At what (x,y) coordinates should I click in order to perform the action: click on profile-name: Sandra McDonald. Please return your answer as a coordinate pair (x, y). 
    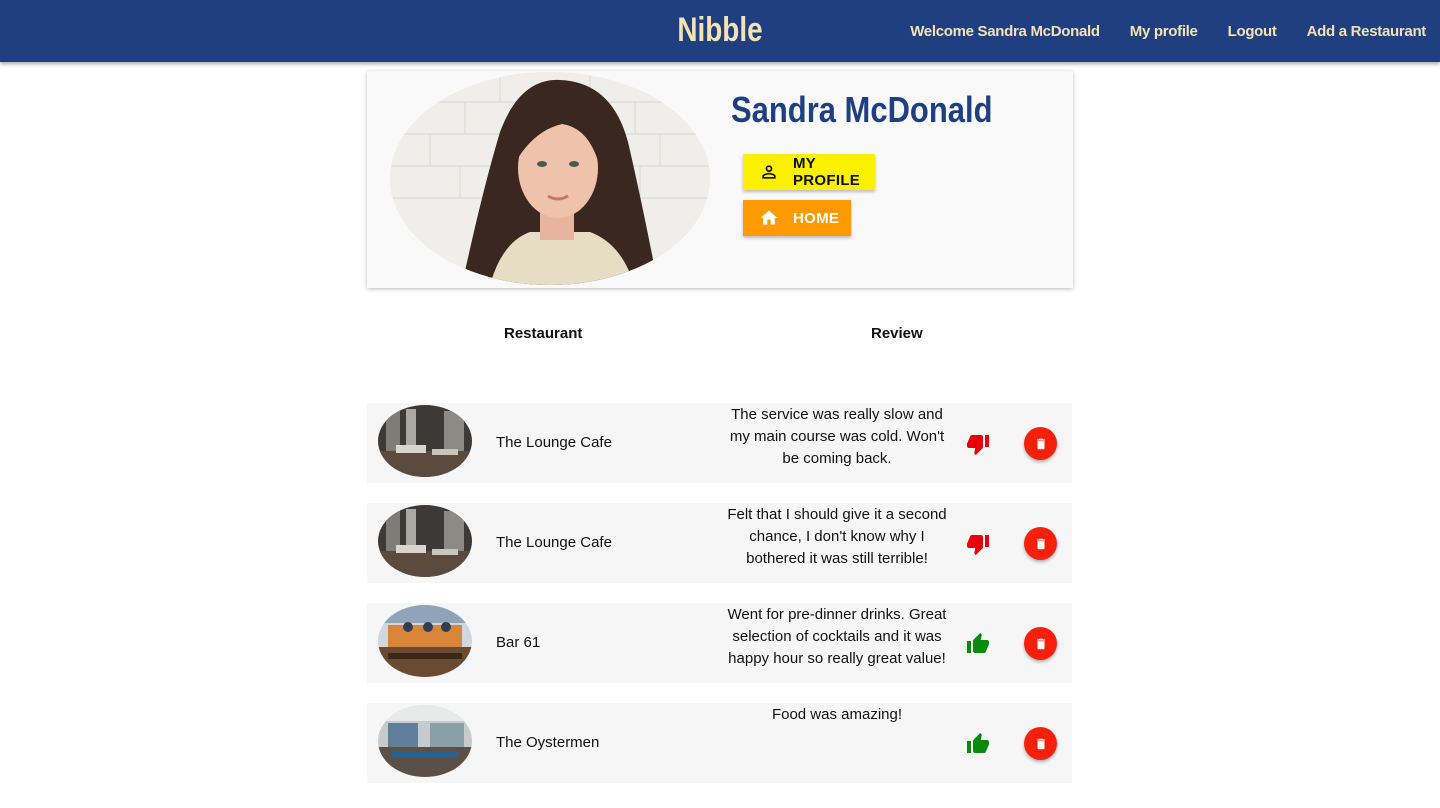
    Looking at the image, I should click on (862, 109).